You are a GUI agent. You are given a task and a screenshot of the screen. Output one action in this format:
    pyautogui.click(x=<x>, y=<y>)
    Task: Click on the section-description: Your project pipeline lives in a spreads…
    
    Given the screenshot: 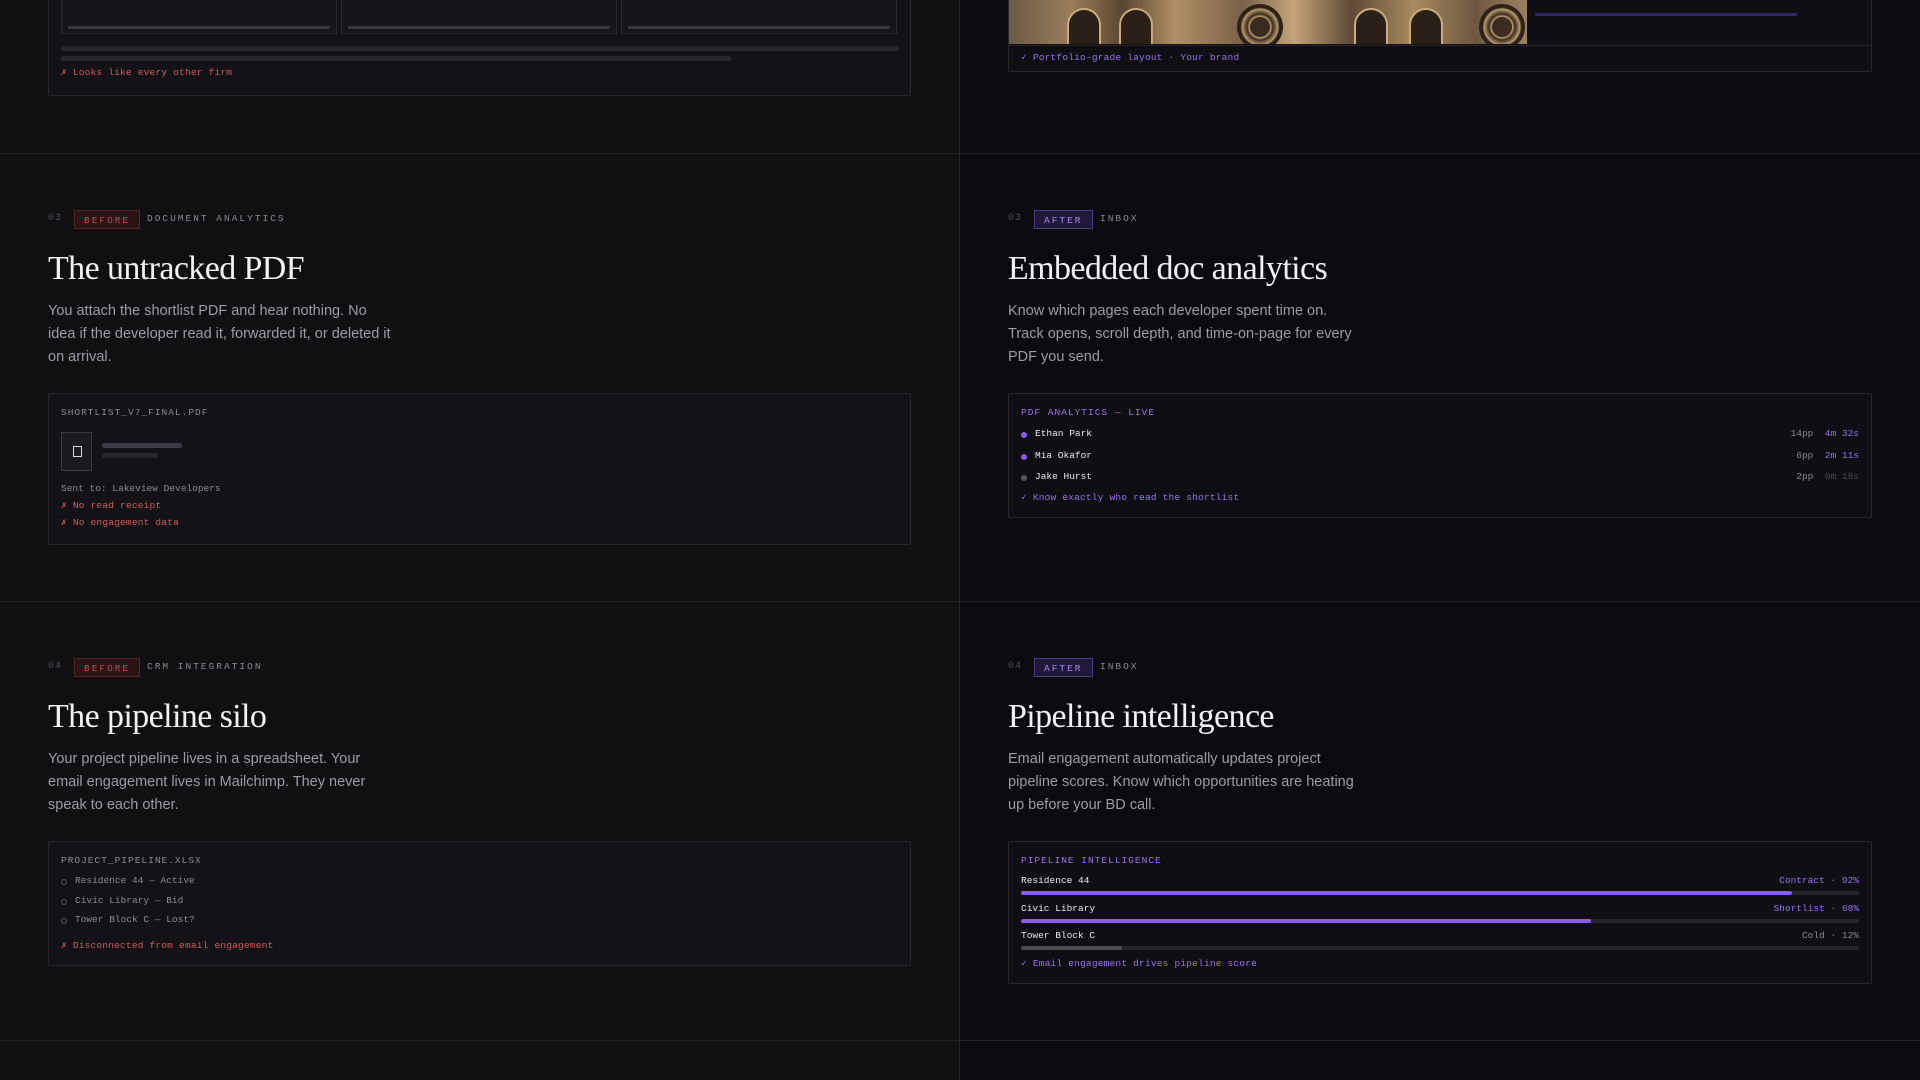 What is the action you would take?
    pyautogui.click(x=207, y=782)
    